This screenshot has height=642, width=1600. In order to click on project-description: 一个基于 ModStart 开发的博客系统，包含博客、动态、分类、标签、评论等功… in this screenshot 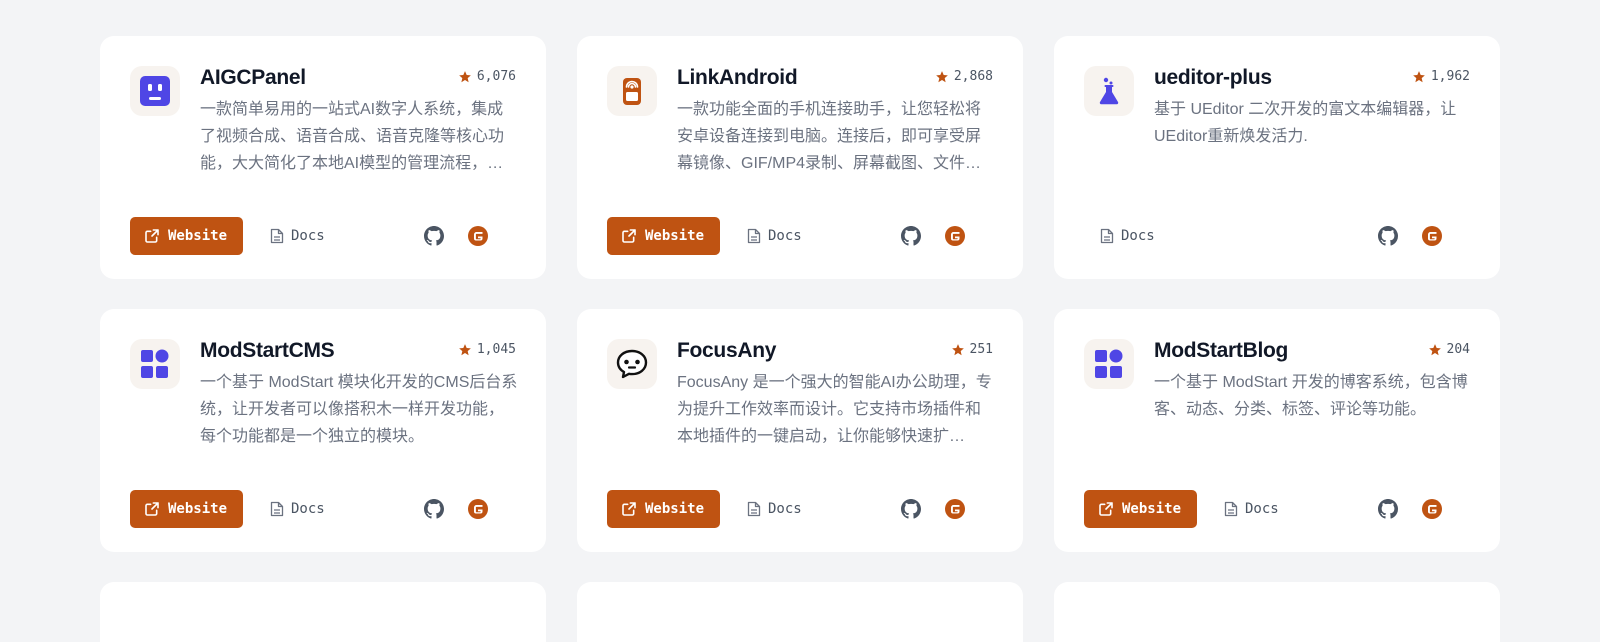, I will do `click(1311, 396)`.